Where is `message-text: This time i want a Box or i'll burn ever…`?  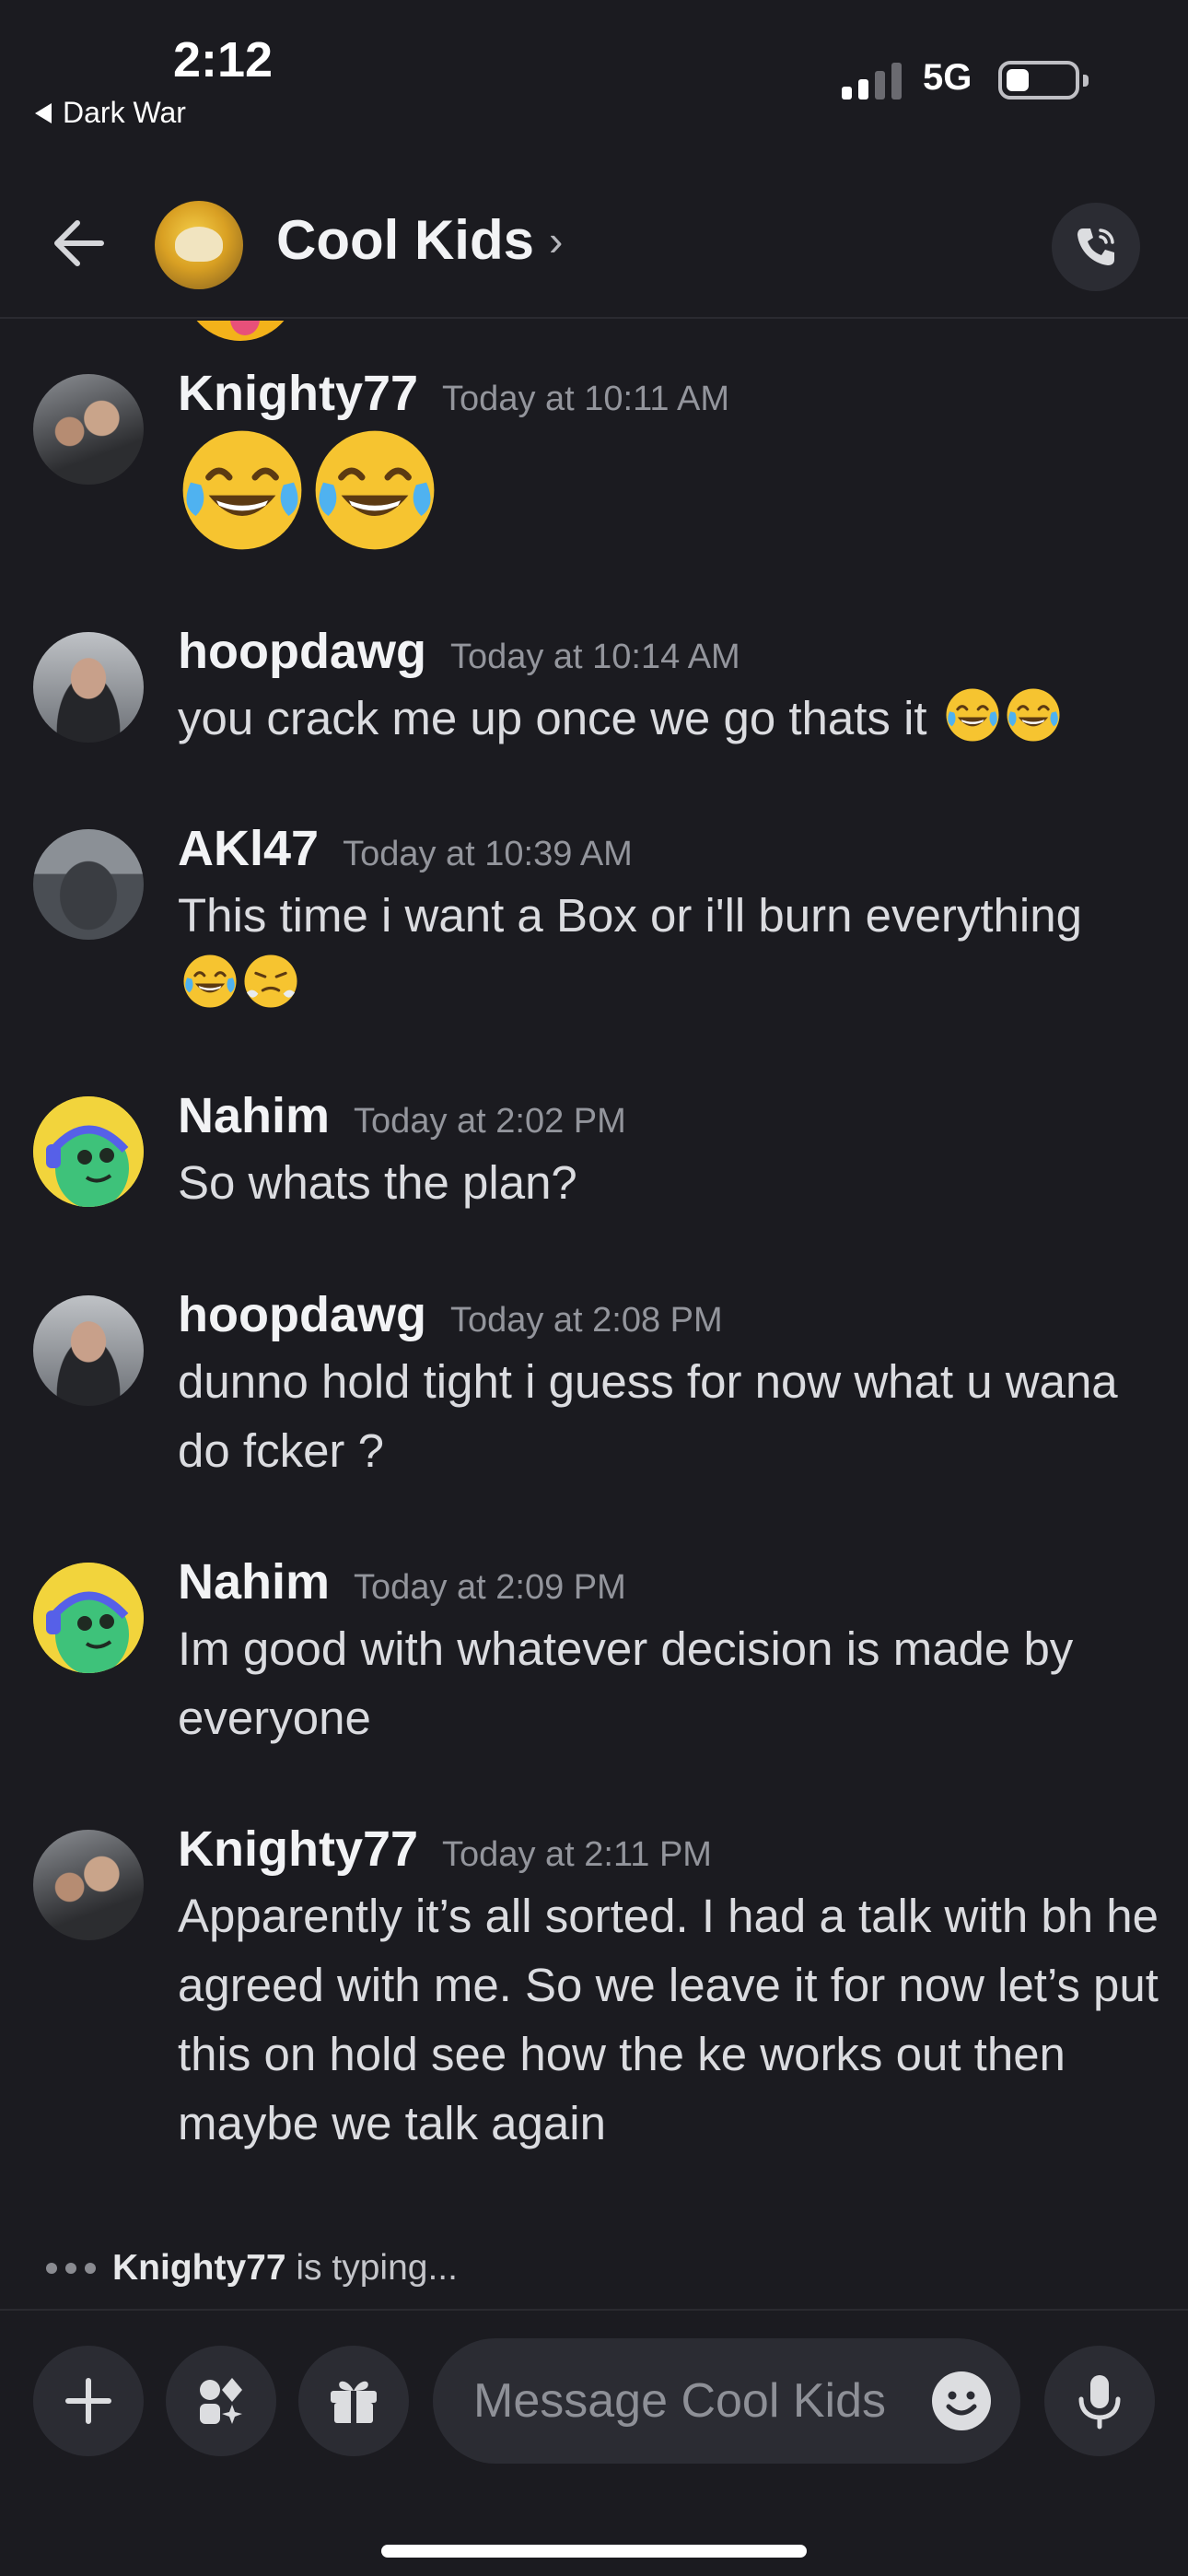 message-text: This time i want a Box or i'll burn ever… is located at coordinates (630, 915).